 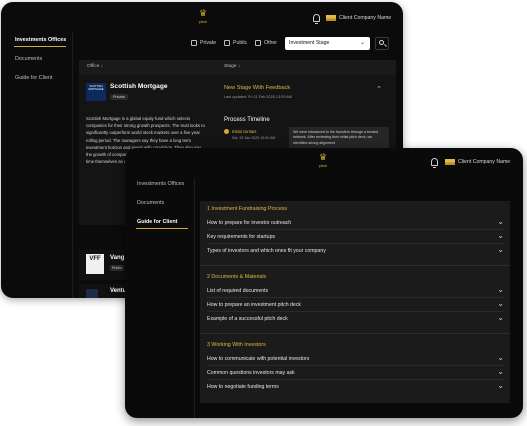 What do you see at coordinates (355, 223) in the screenshot?
I see `accordion-item: How to prepare for investor outreach ⌄` at bounding box center [355, 223].